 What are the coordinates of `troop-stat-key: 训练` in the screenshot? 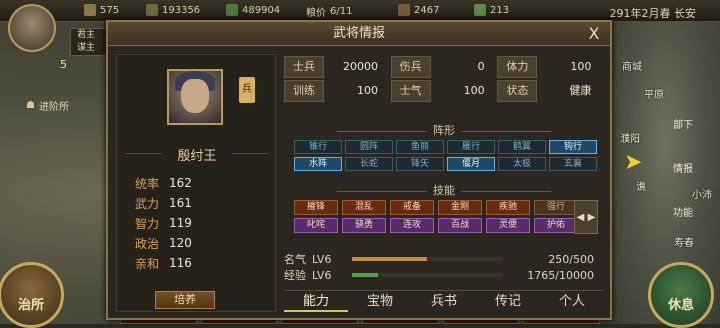 It's located at (304, 91).